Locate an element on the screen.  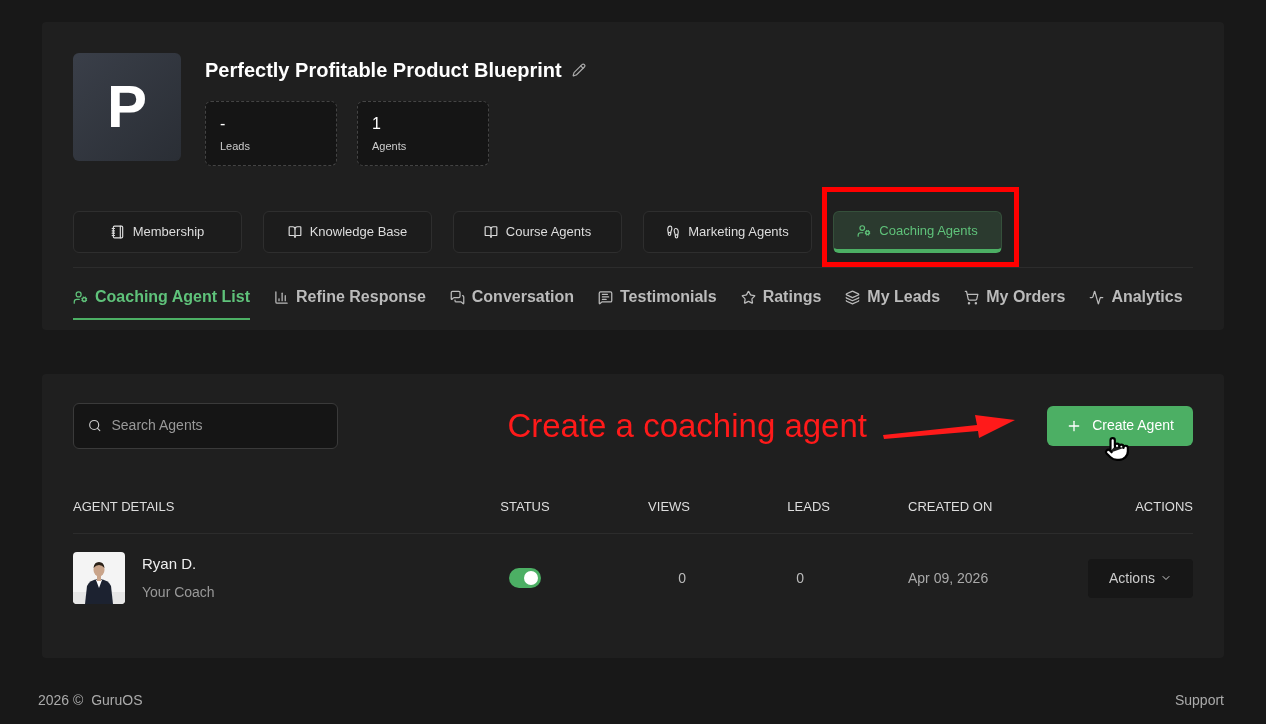
views-cell-text: 0 is located at coordinates (682, 578).